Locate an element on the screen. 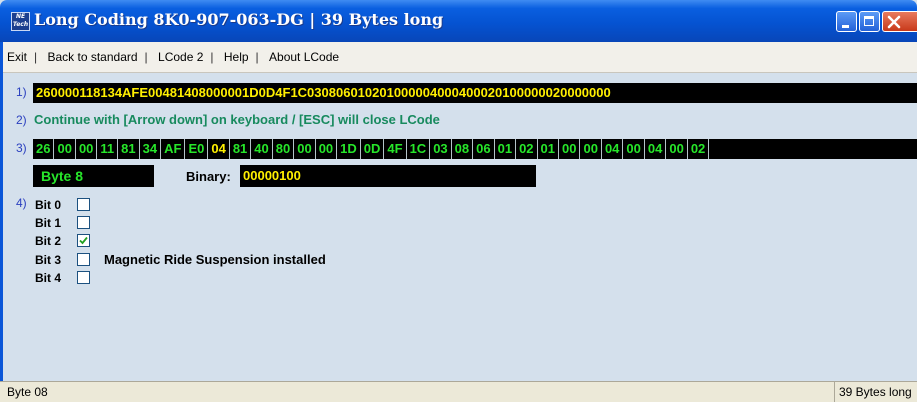  byte-cell-5: 34 is located at coordinates (151, 149).